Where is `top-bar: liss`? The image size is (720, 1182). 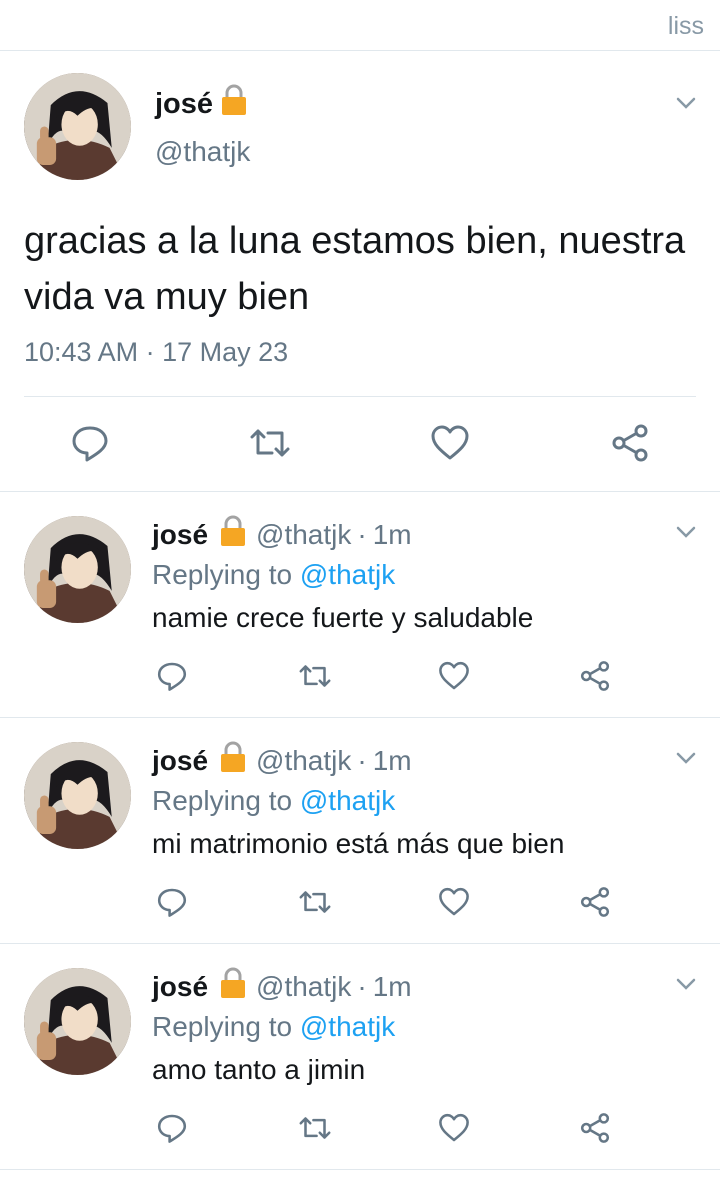 top-bar: liss is located at coordinates (360, 25).